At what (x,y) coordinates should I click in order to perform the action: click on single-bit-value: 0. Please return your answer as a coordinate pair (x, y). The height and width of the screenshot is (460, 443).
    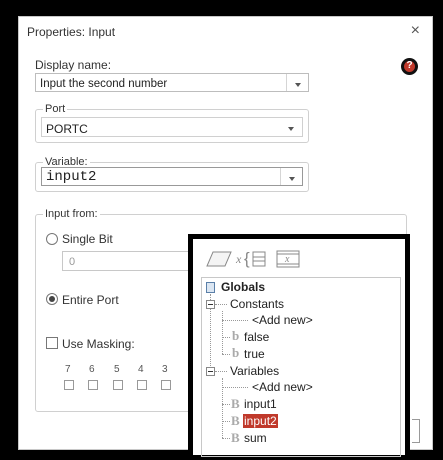
    Looking at the image, I should click on (72, 262).